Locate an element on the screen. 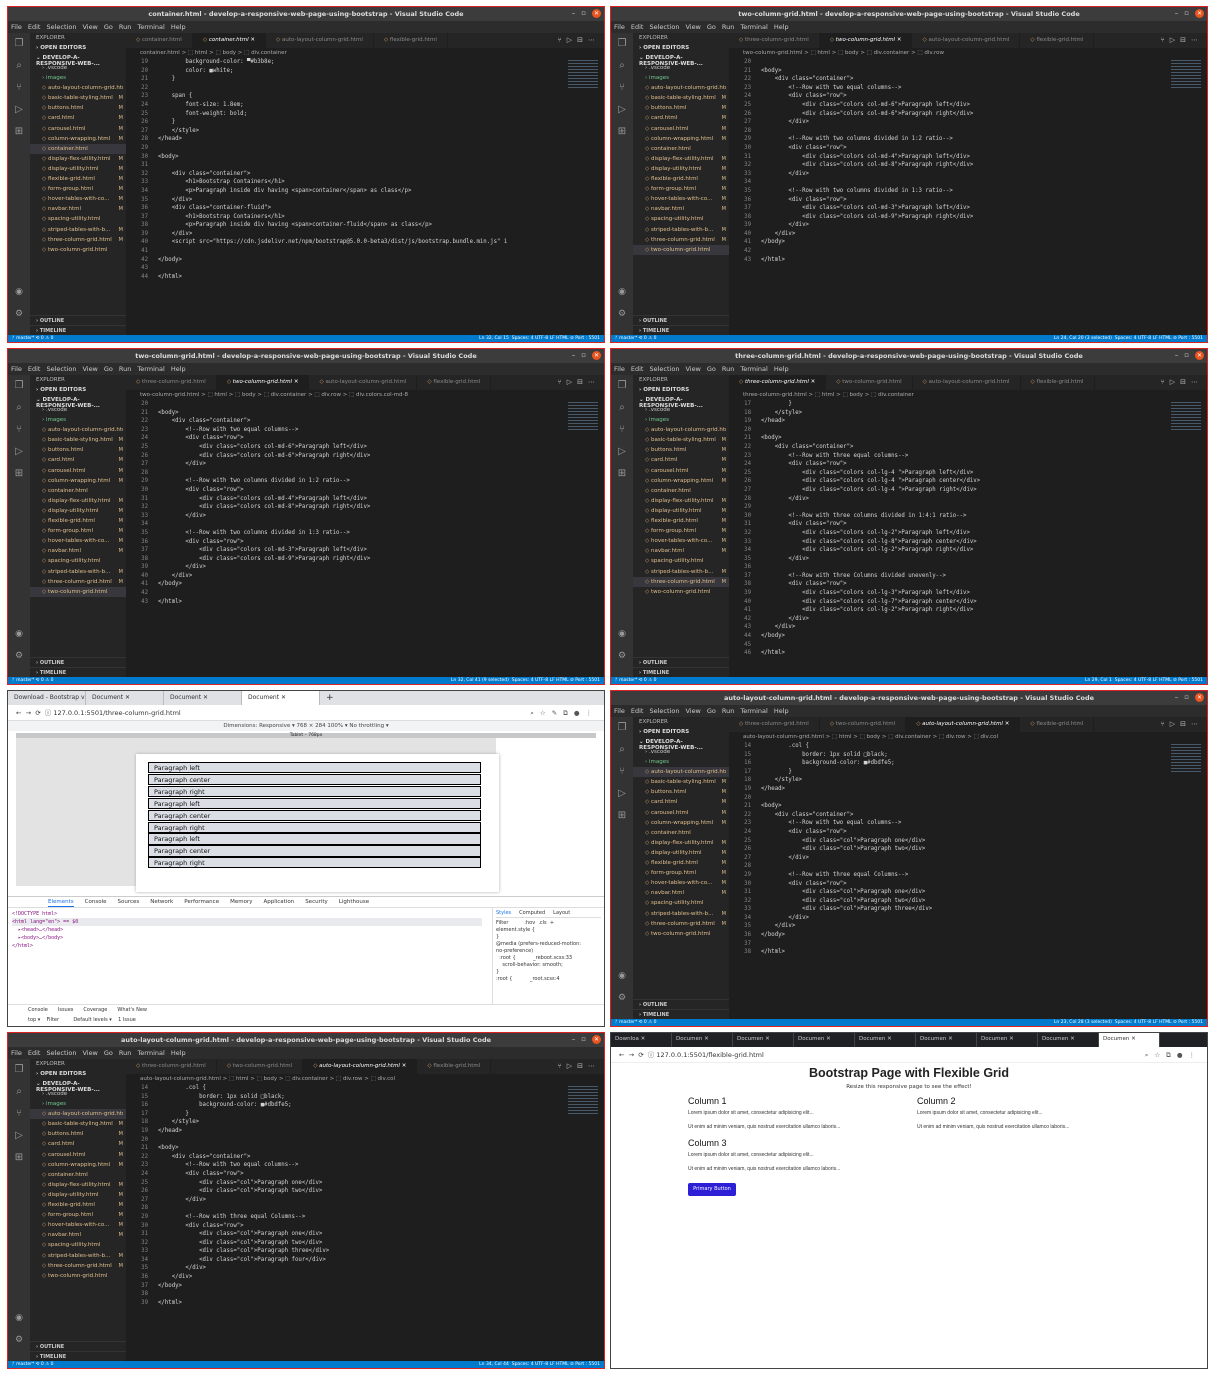 The height and width of the screenshot is (1373, 1215). menu-icon: ⋮ is located at coordinates (1195, 1055).